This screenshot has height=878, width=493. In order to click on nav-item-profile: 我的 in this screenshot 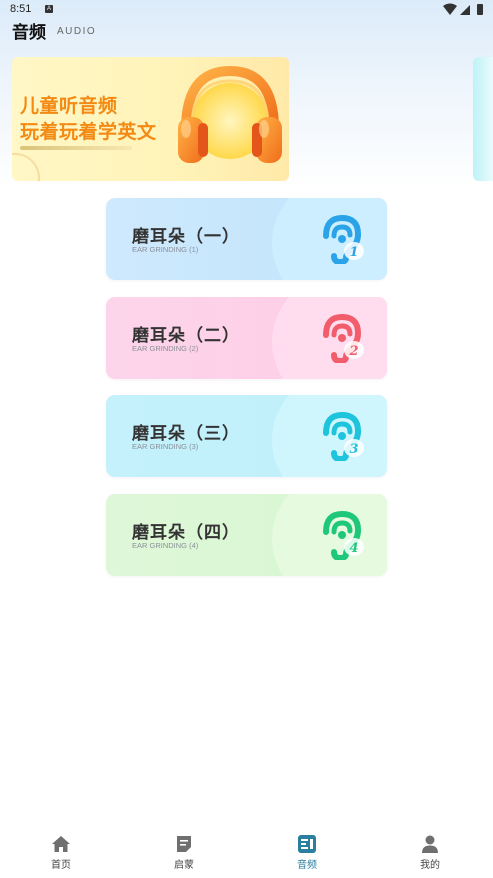, I will do `click(430, 852)`.